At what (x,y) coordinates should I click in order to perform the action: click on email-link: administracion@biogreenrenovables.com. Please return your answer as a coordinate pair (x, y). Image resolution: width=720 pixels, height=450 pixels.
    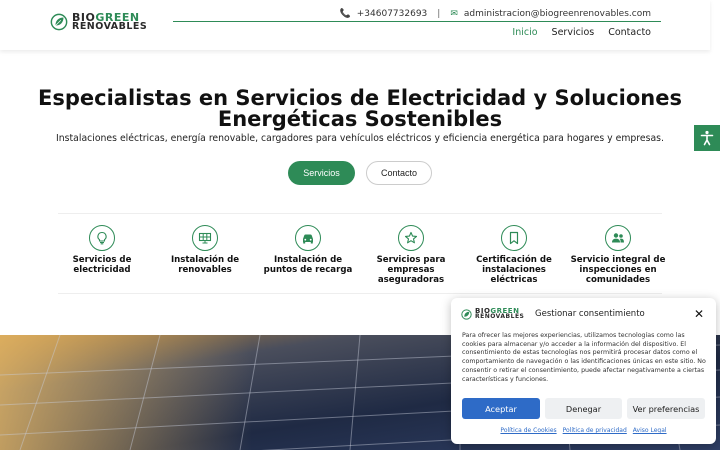
    Looking at the image, I should click on (557, 14).